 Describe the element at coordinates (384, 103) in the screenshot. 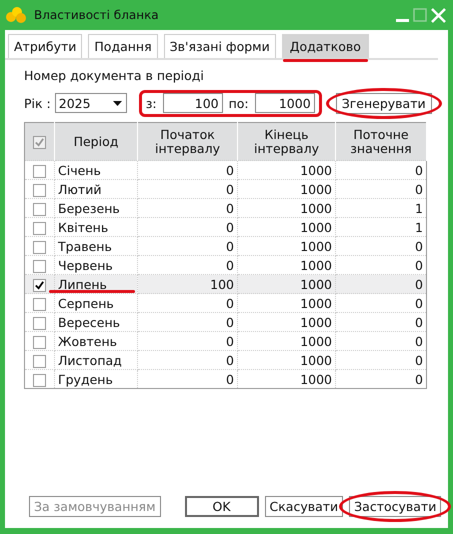

I see `generate-button: Згенерувати` at that location.